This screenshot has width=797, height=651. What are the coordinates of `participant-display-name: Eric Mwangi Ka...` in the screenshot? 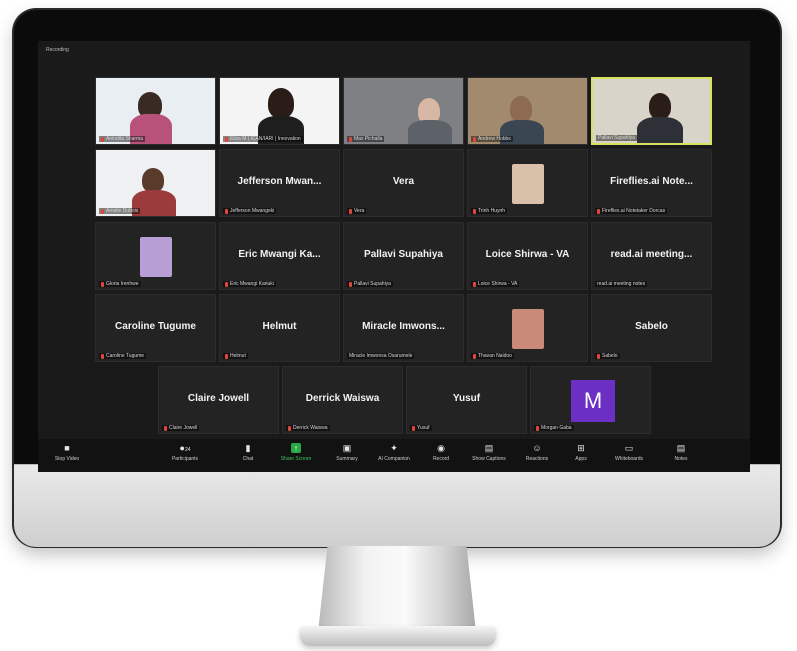 It's located at (279, 254).